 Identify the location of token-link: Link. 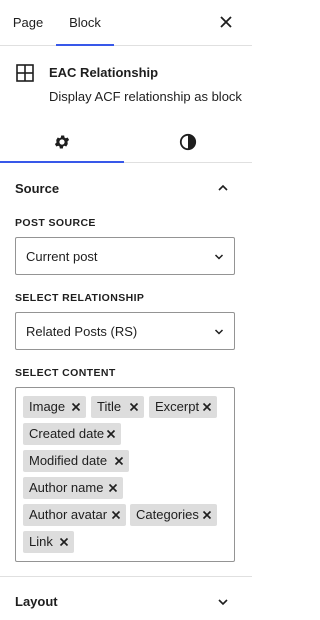
(48, 542).